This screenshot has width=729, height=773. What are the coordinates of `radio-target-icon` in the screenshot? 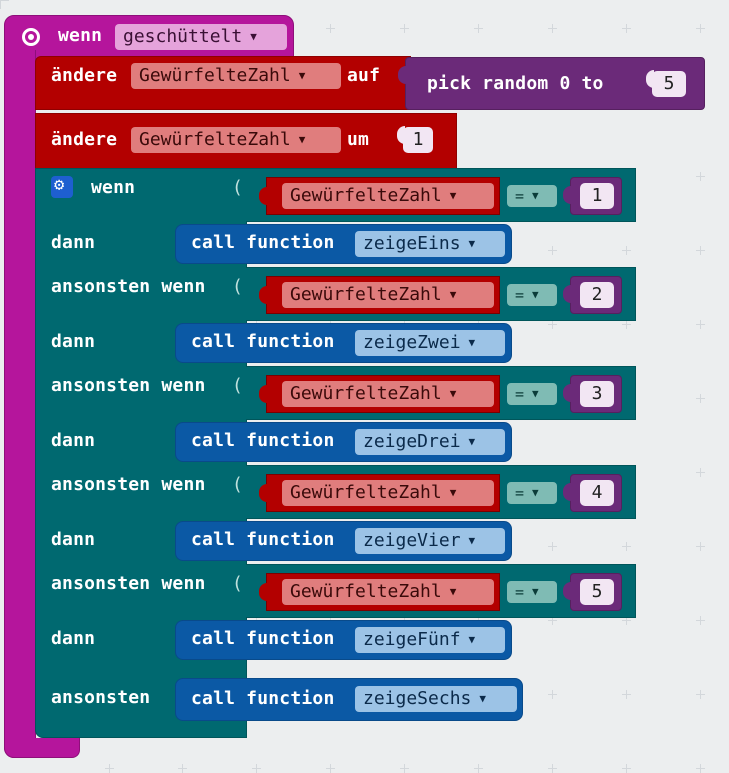 It's located at (31, 37).